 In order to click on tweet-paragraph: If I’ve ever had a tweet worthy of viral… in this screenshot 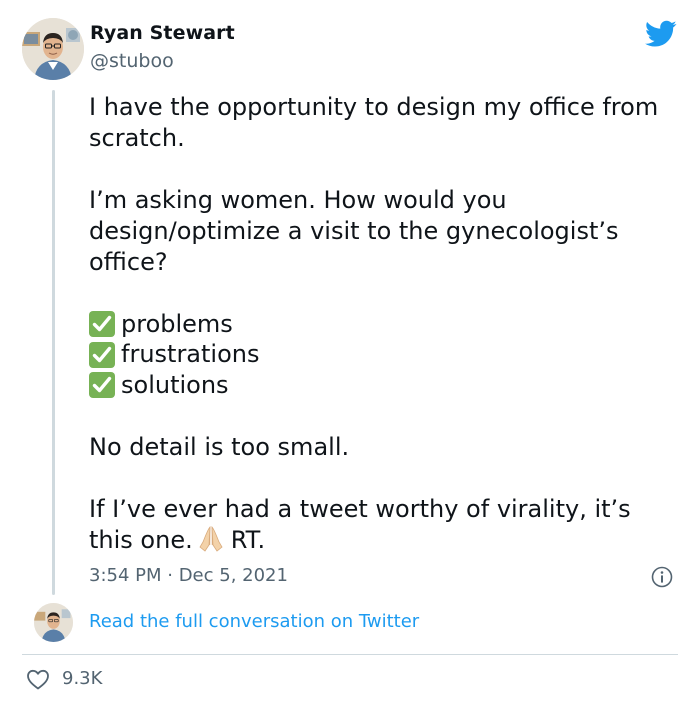, I will do `click(384, 525)`.